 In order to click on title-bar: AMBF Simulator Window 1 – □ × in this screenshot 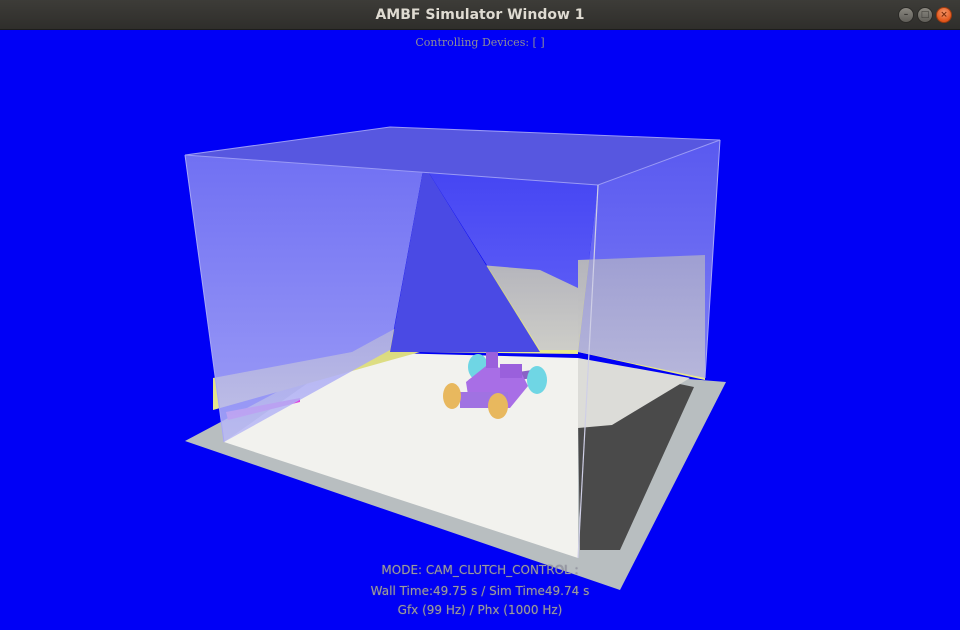, I will do `click(480, 15)`.